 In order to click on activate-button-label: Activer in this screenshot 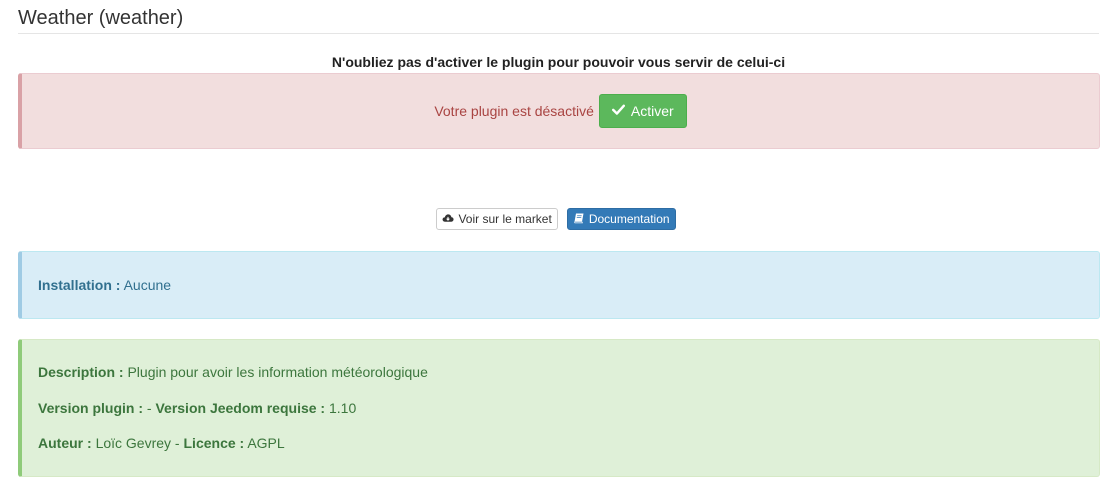, I will do `click(652, 111)`.